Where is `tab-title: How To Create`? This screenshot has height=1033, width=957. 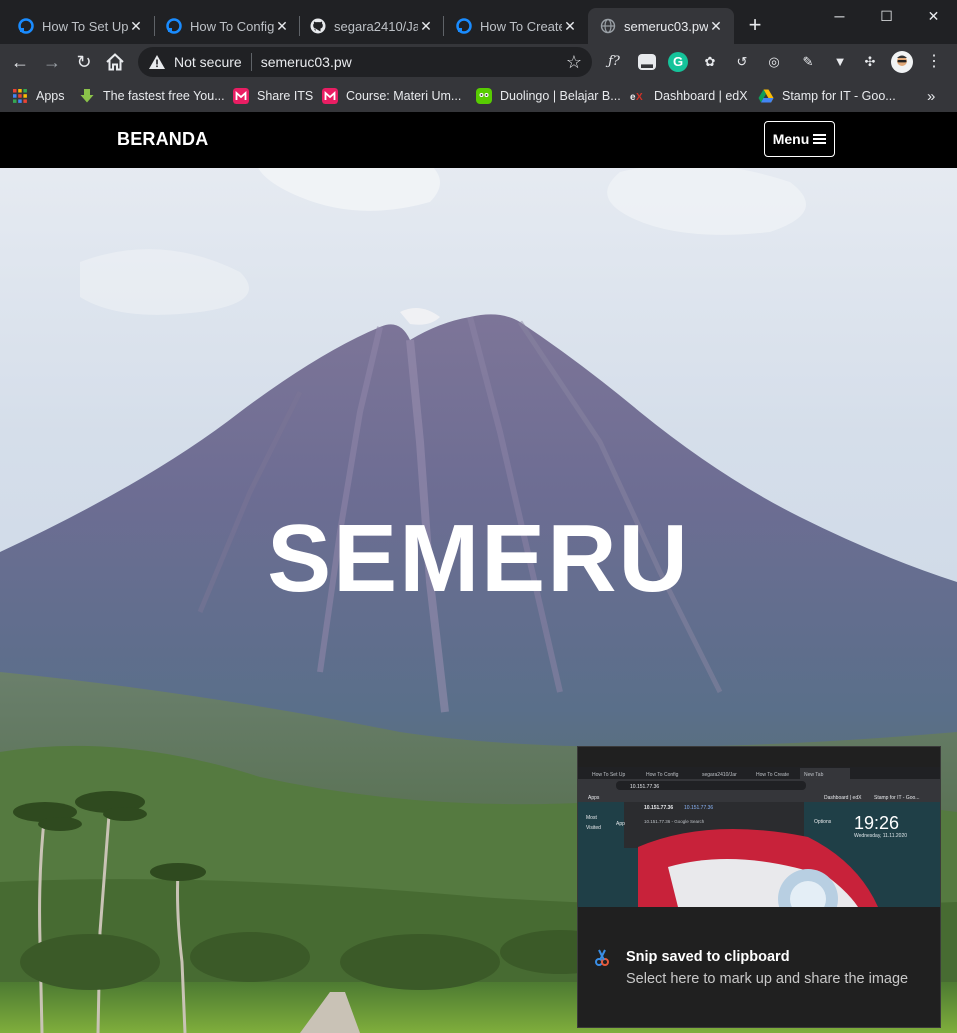
tab-title: How To Create is located at coordinates (521, 26).